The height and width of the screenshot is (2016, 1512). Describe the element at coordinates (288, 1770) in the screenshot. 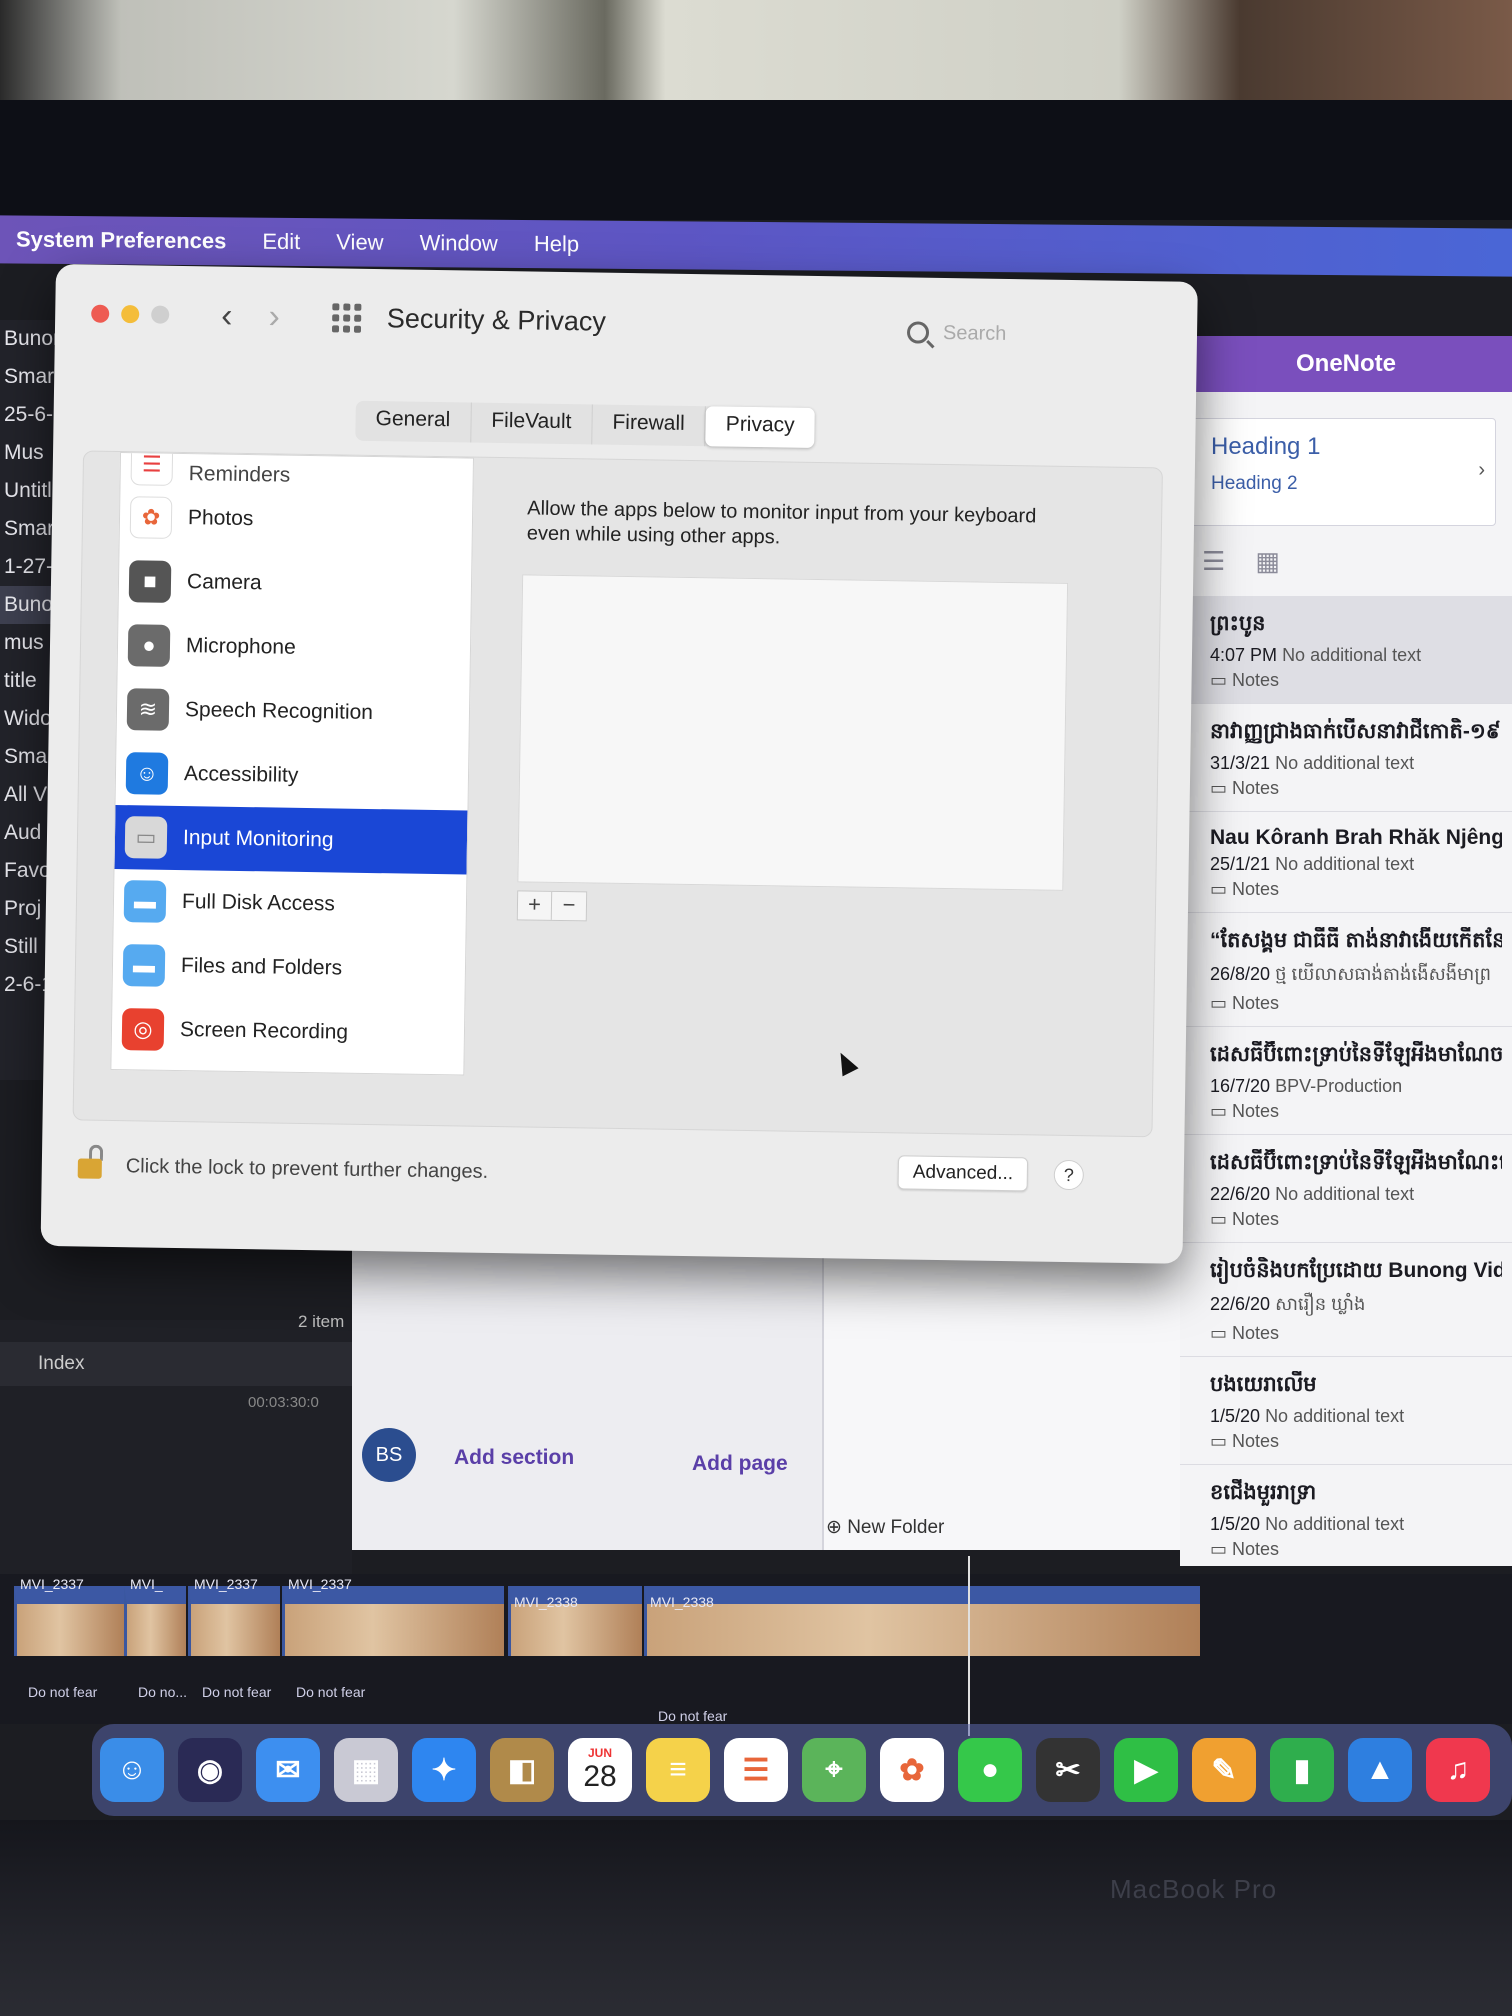

I see `mail-icon: ✉` at that location.